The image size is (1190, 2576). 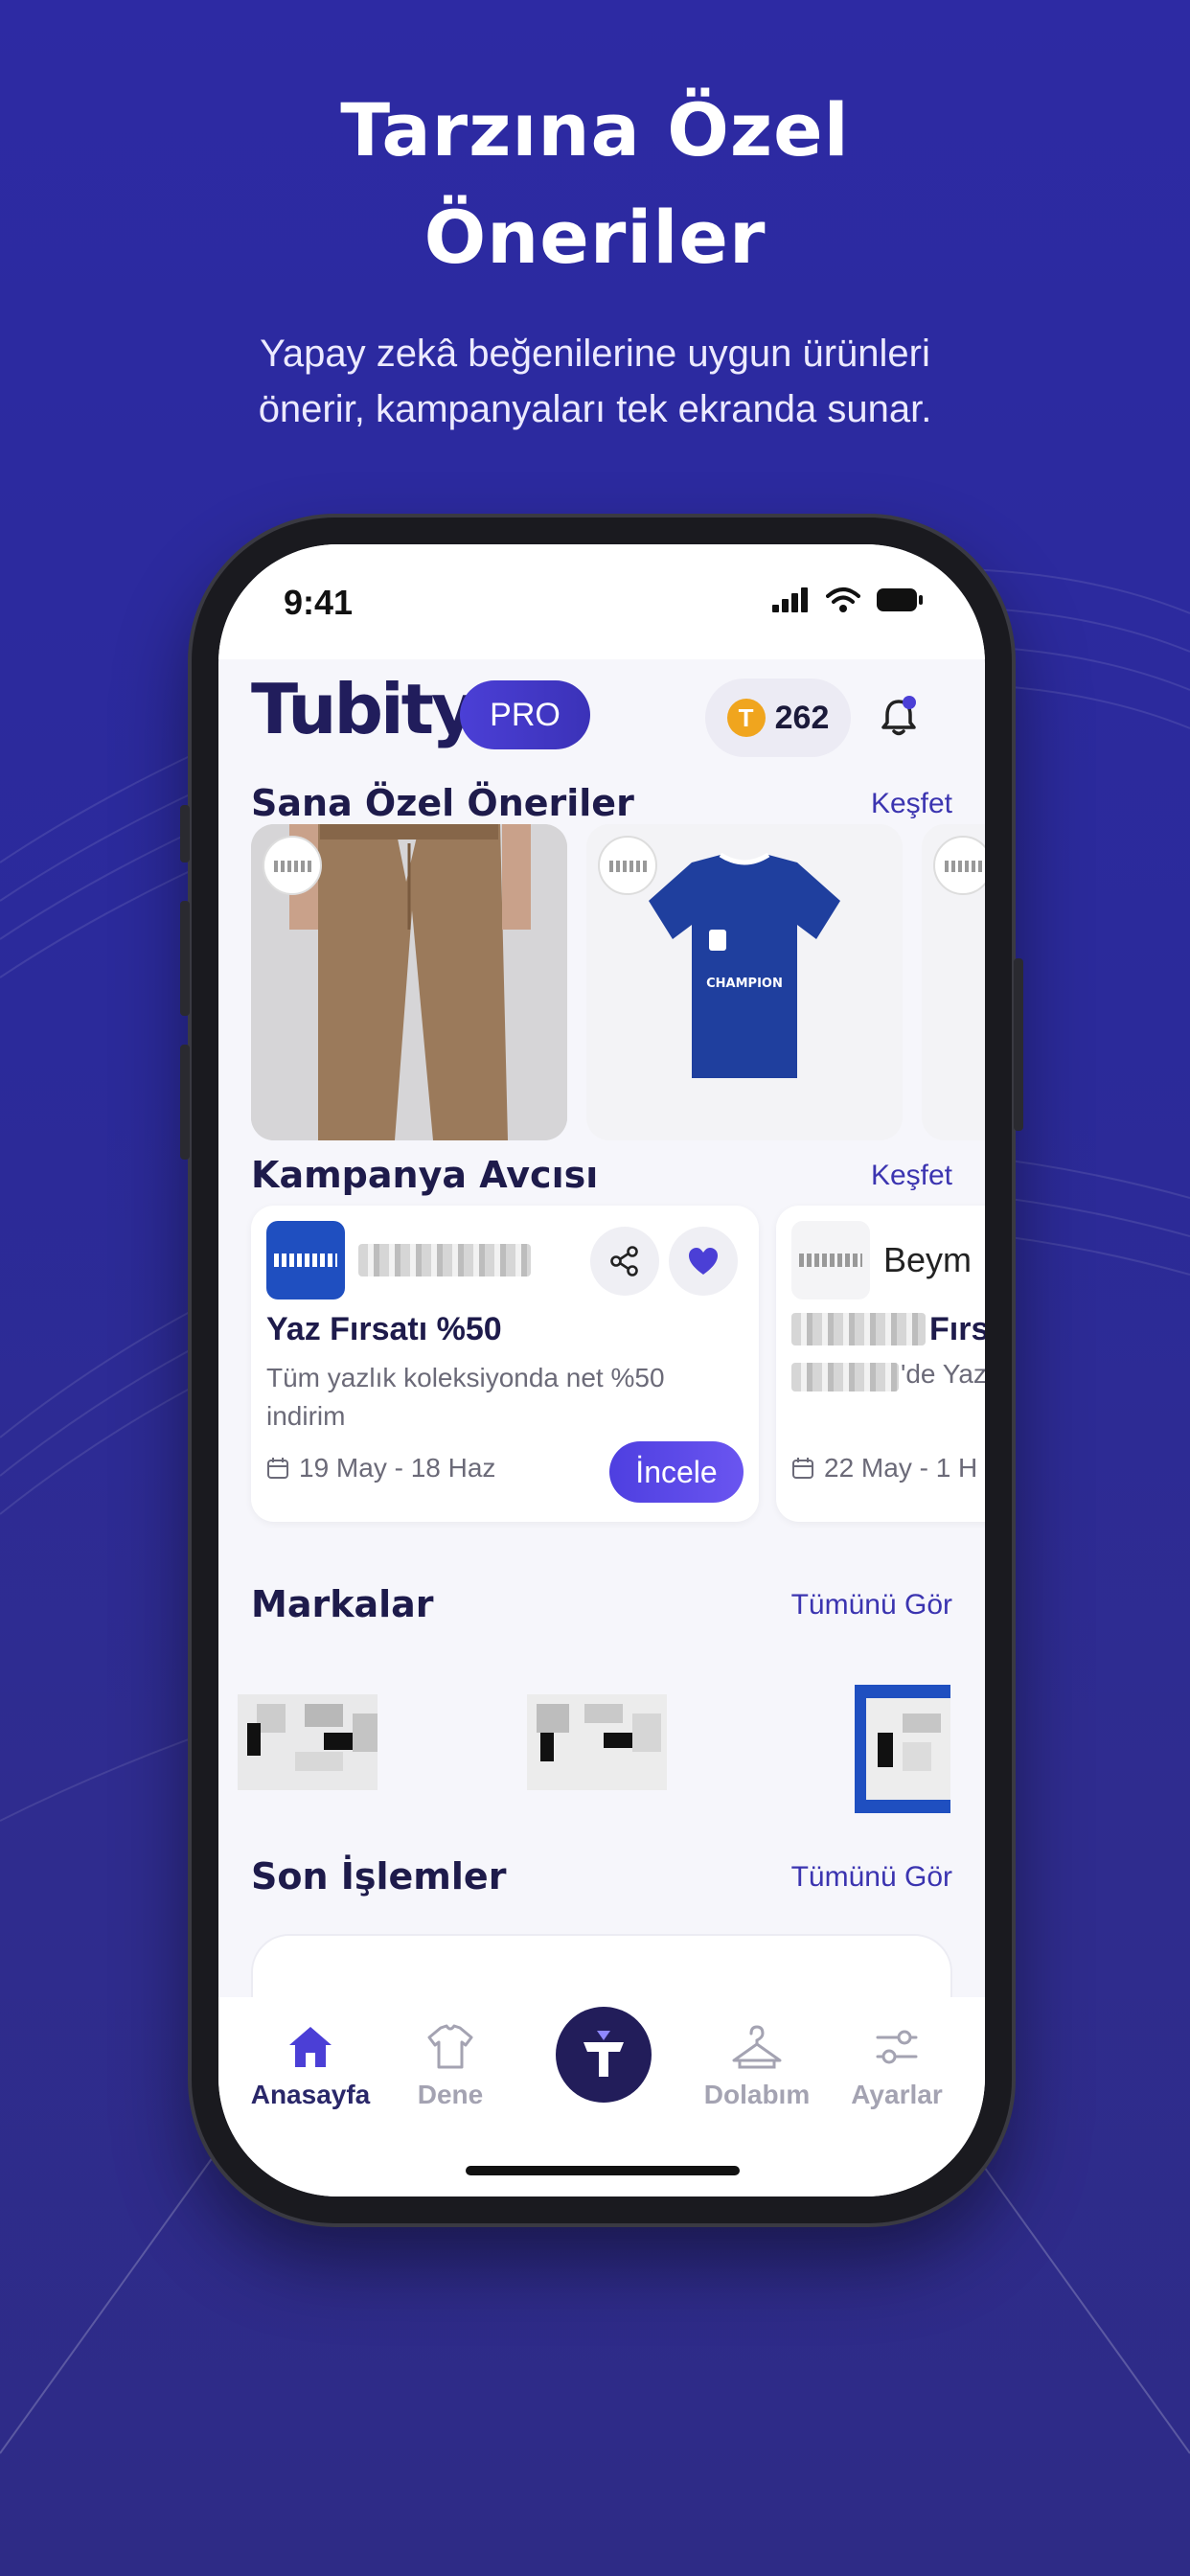 What do you see at coordinates (466, 1397) in the screenshot?
I see `campaign-description: Tüm yazlık koleksiyonda net %50 indirim` at bounding box center [466, 1397].